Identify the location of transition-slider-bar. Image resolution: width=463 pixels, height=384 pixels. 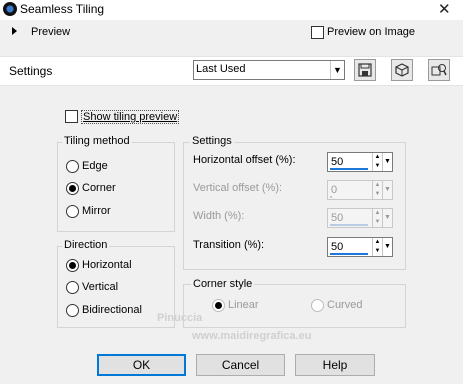
(349, 254).